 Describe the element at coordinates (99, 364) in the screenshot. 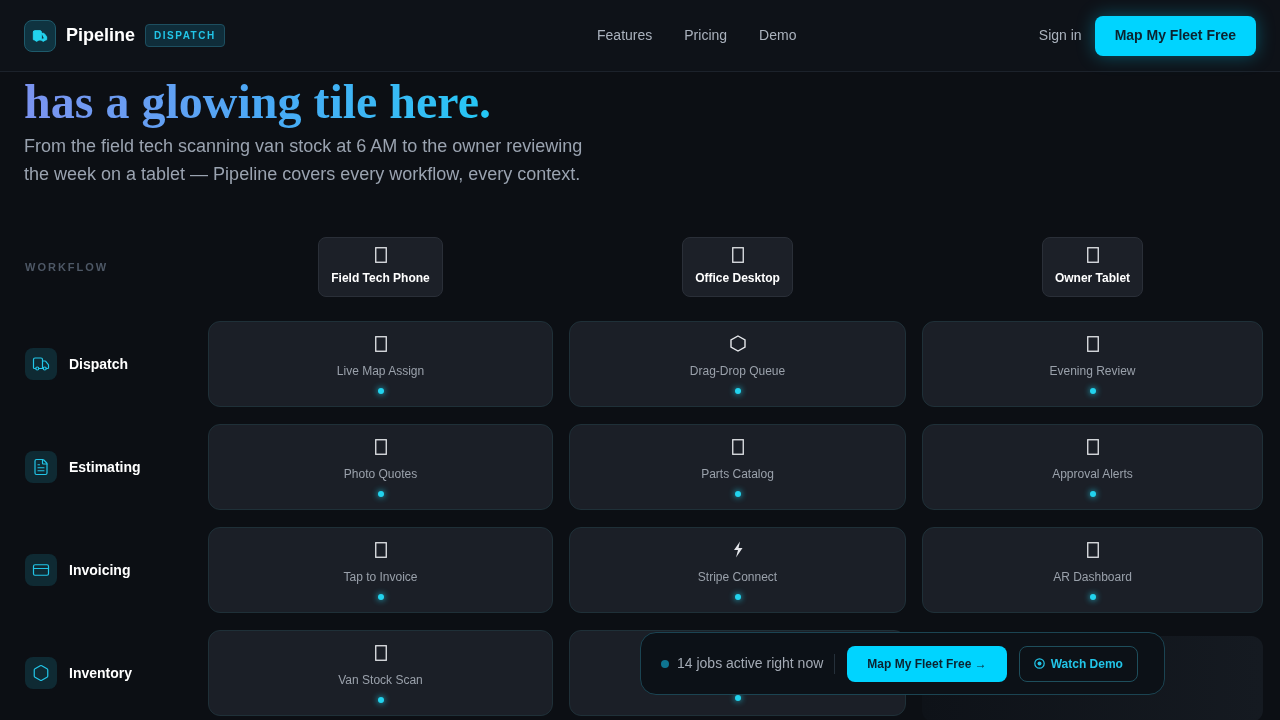

I see `workflow-label: Dispatch` at that location.